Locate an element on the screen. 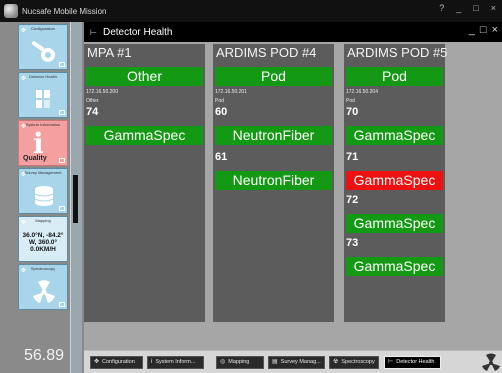 This screenshot has width=502, height=373. spectroscopy-icon: ☢ is located at coordinates (336, 362).